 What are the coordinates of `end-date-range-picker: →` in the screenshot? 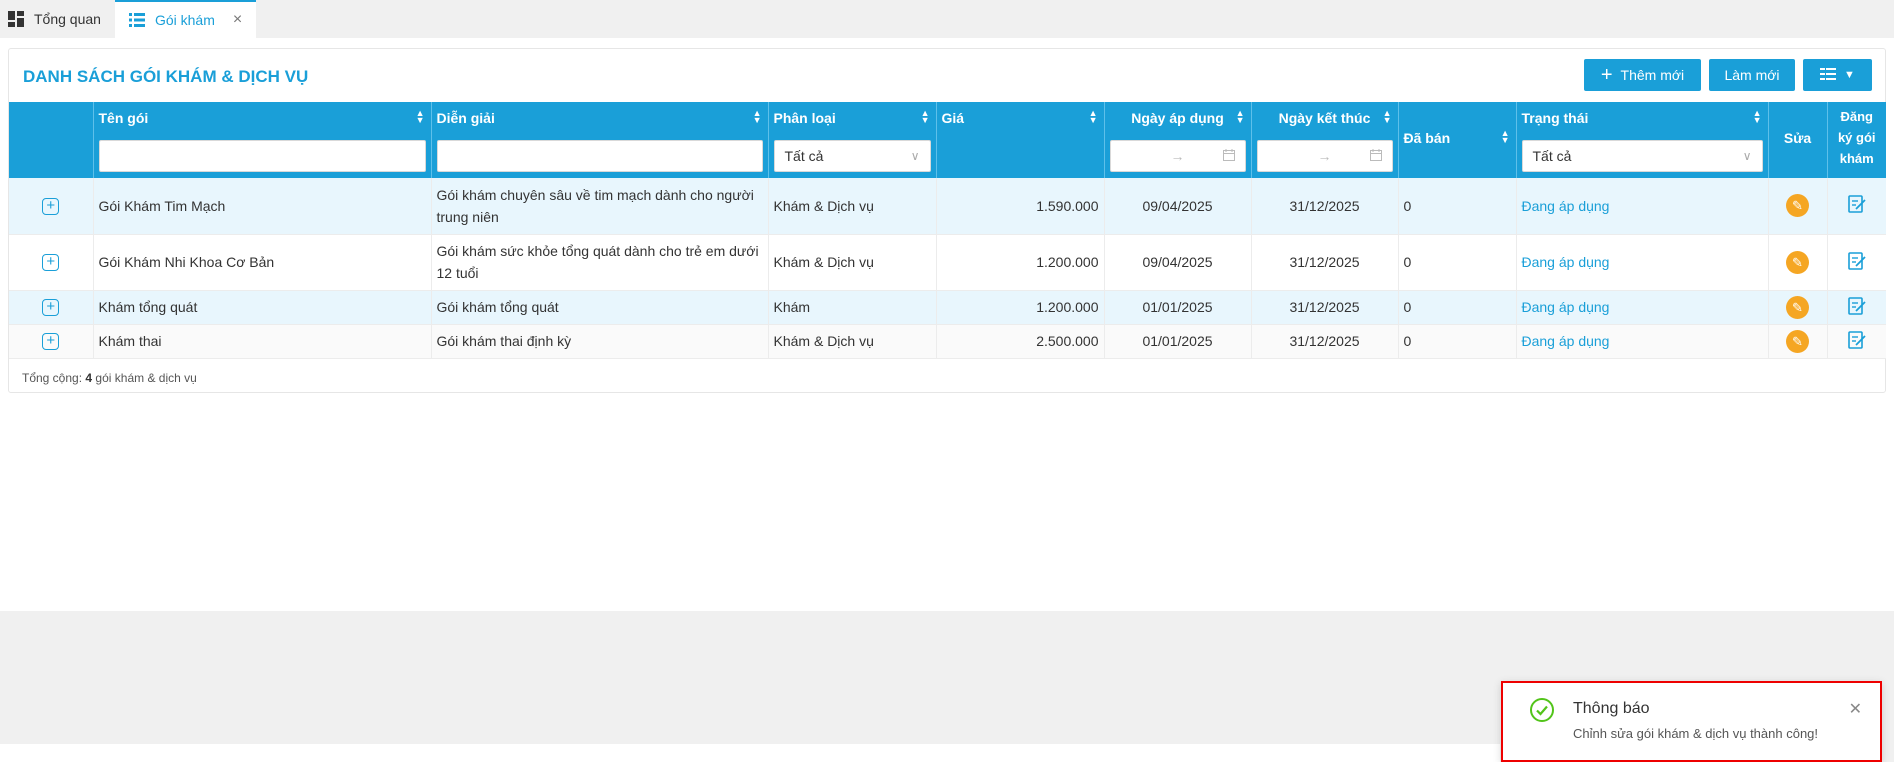 It's located at (1324, 156).